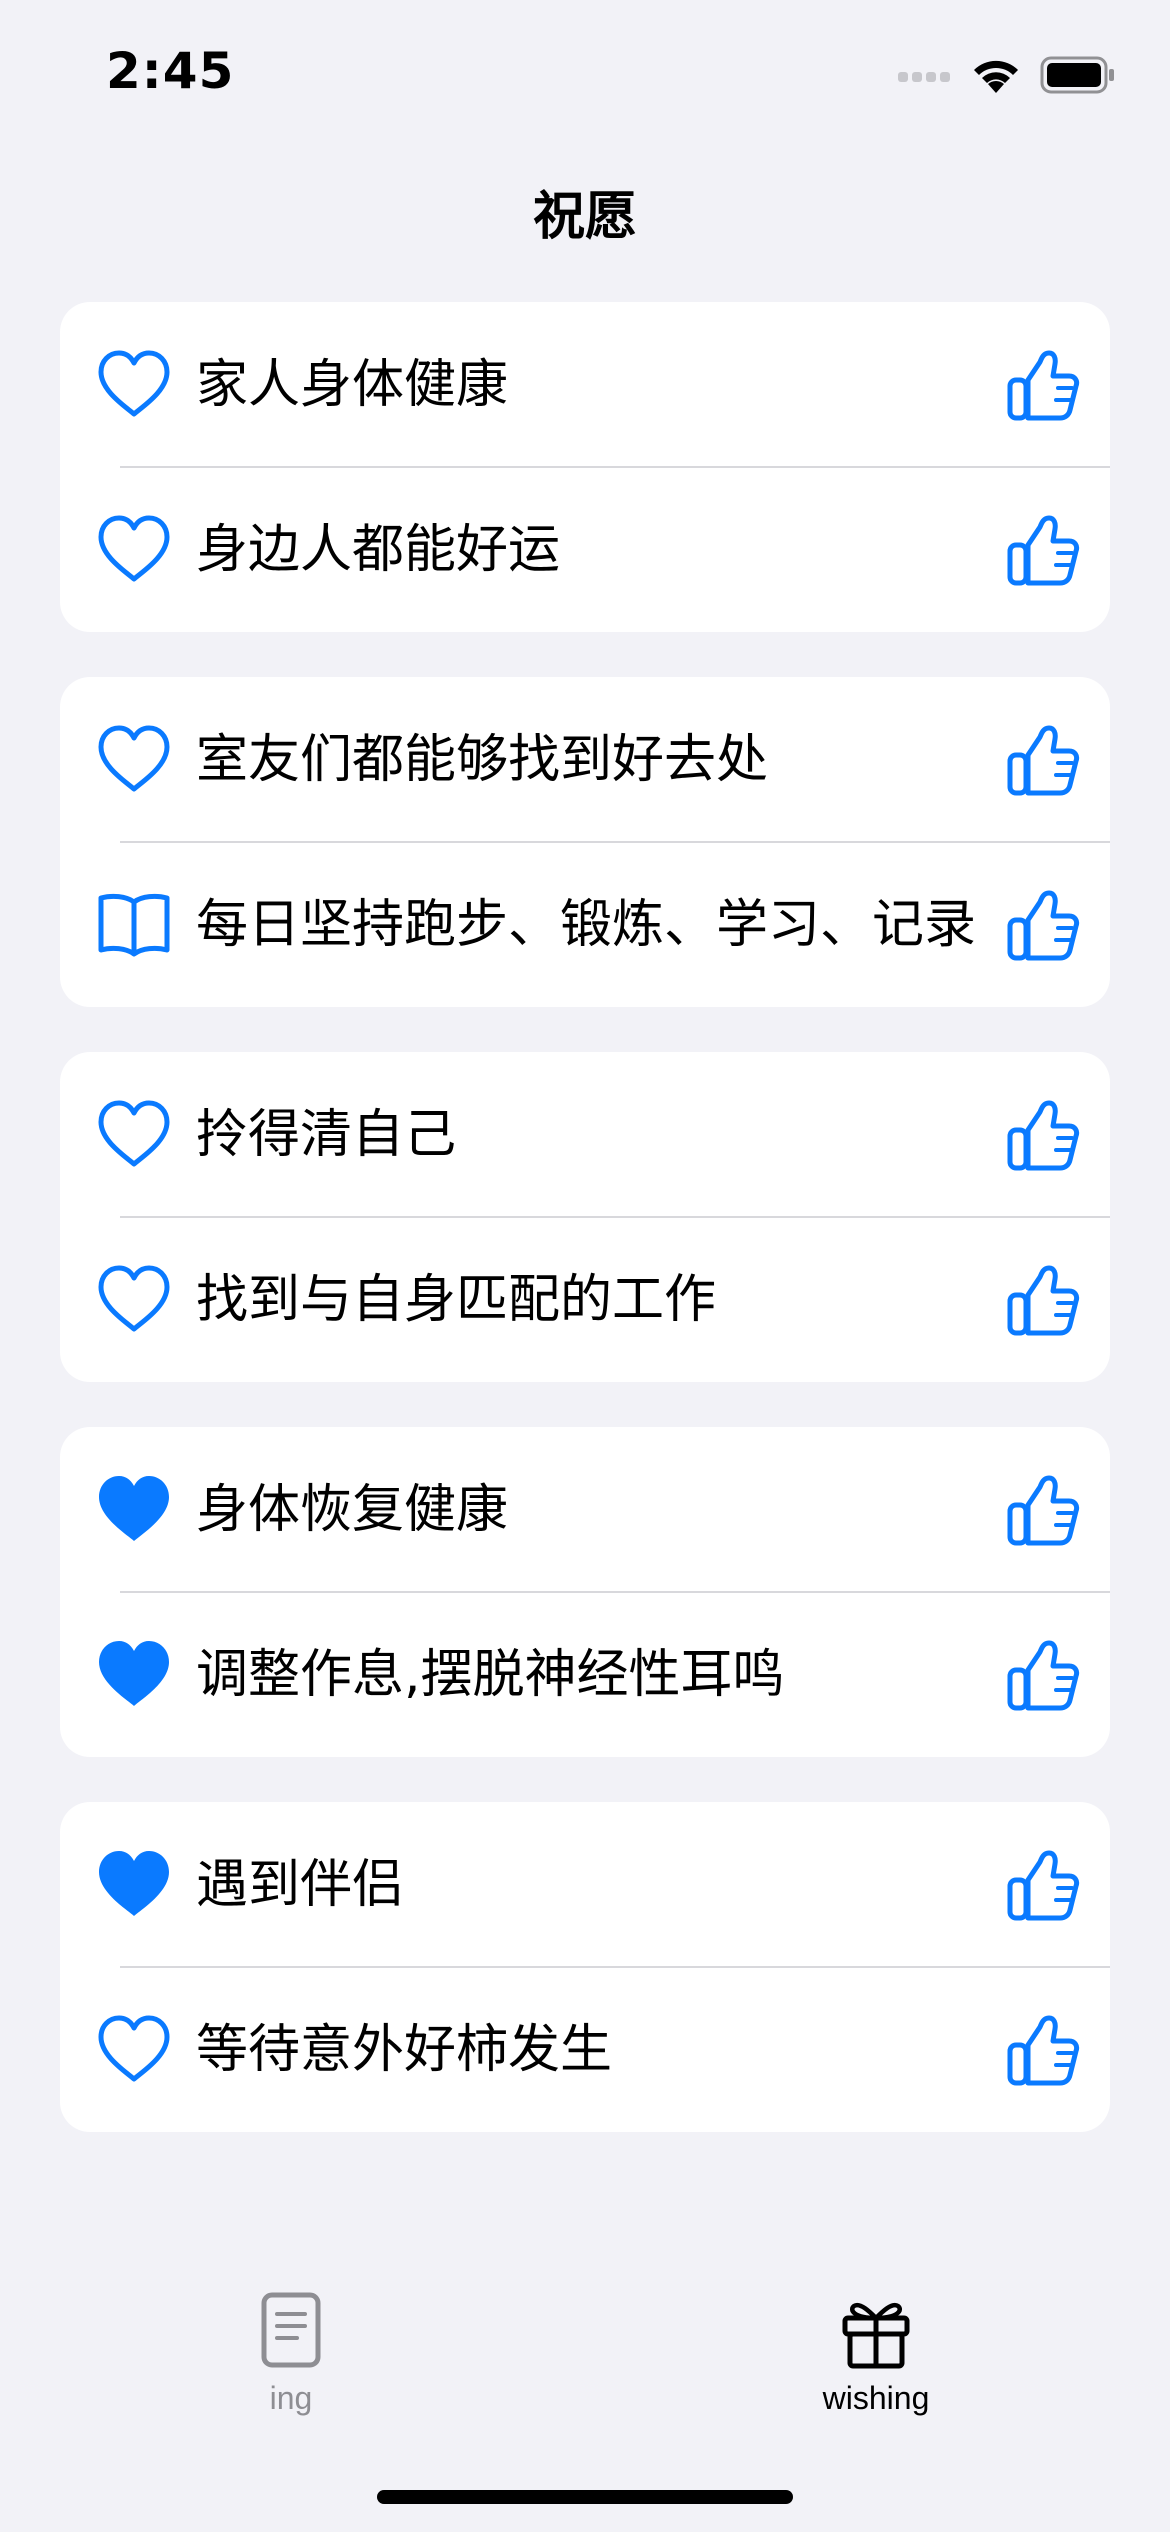  I want to click on wish-group-4: 身体恢复健康 调整作息,摆脱神经性耳鸣, so click(585, 1592).